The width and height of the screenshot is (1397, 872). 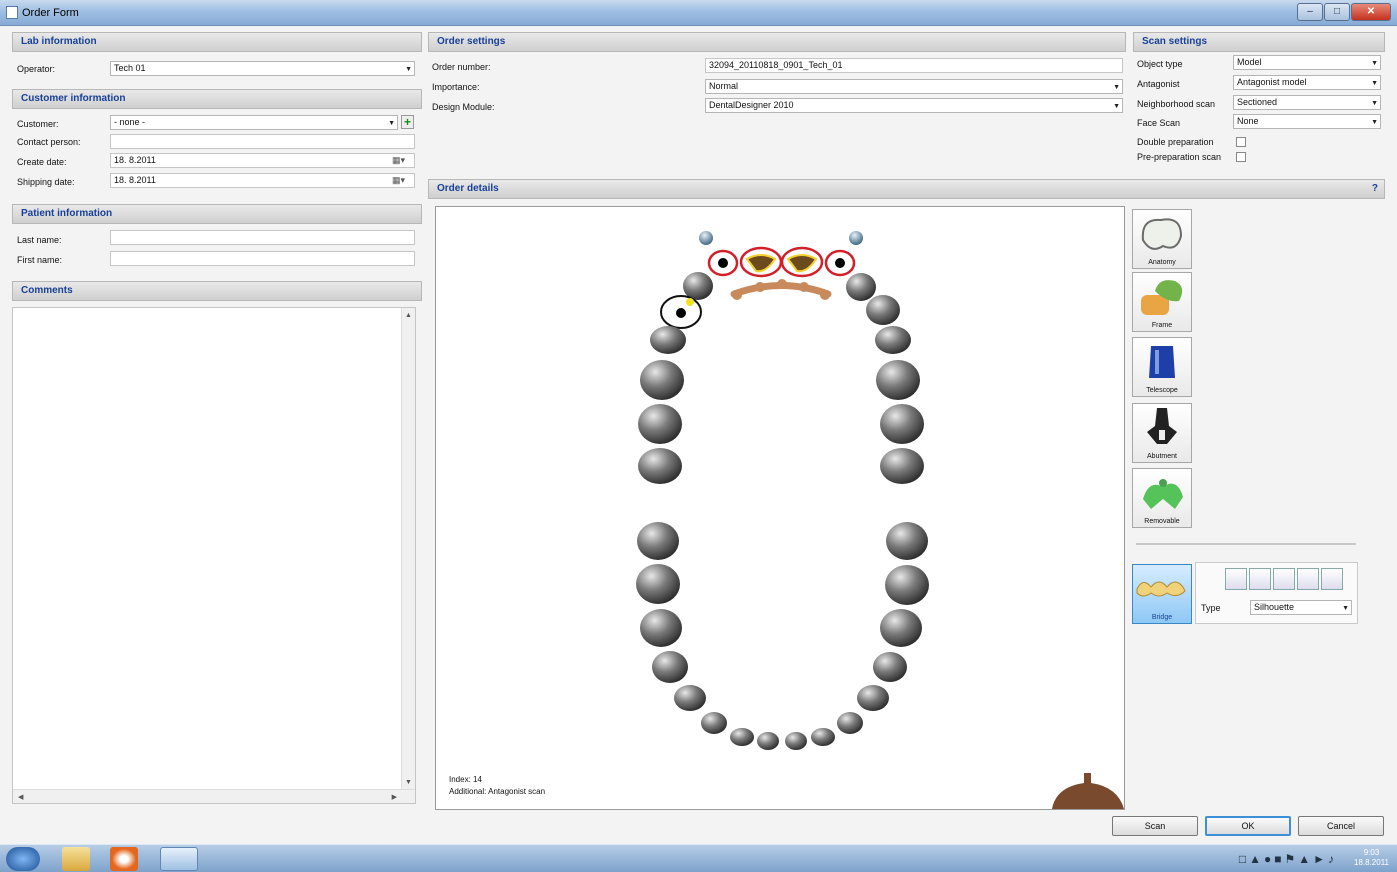 I want to click on removable-tool-button: Removable, so click(x=1162, y=498).